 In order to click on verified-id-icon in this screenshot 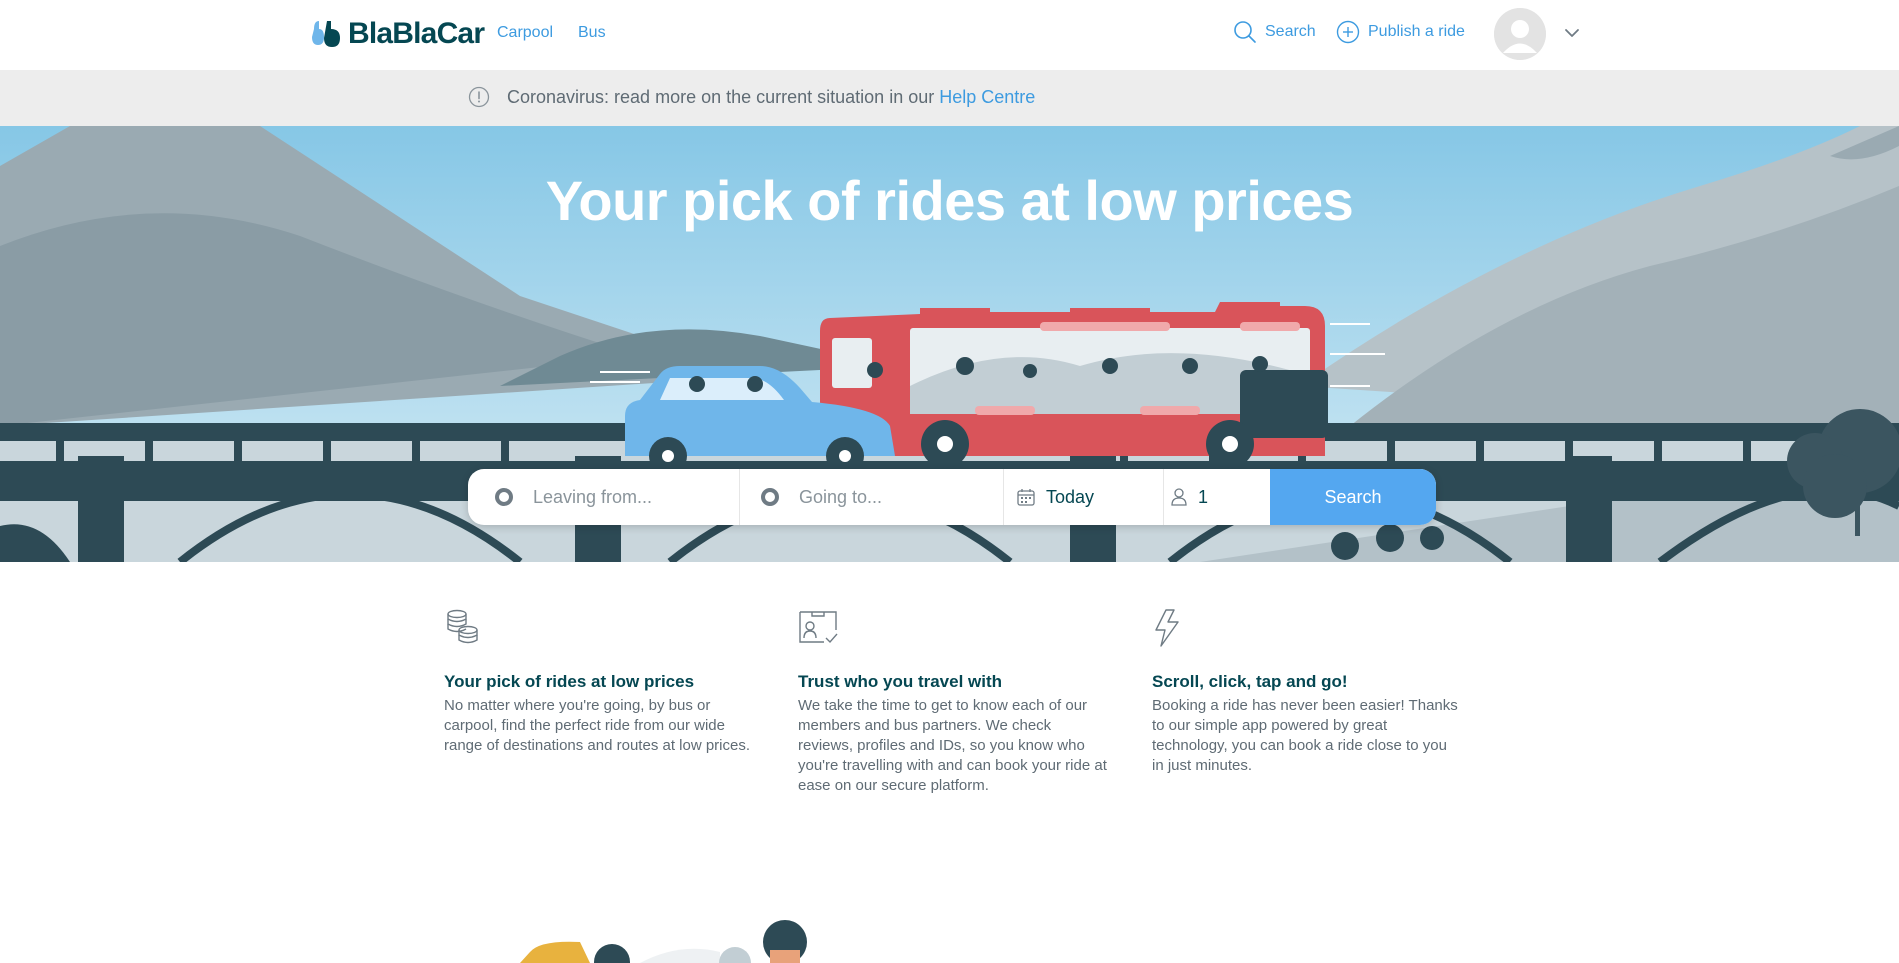, I will do `click(818, 627)`.